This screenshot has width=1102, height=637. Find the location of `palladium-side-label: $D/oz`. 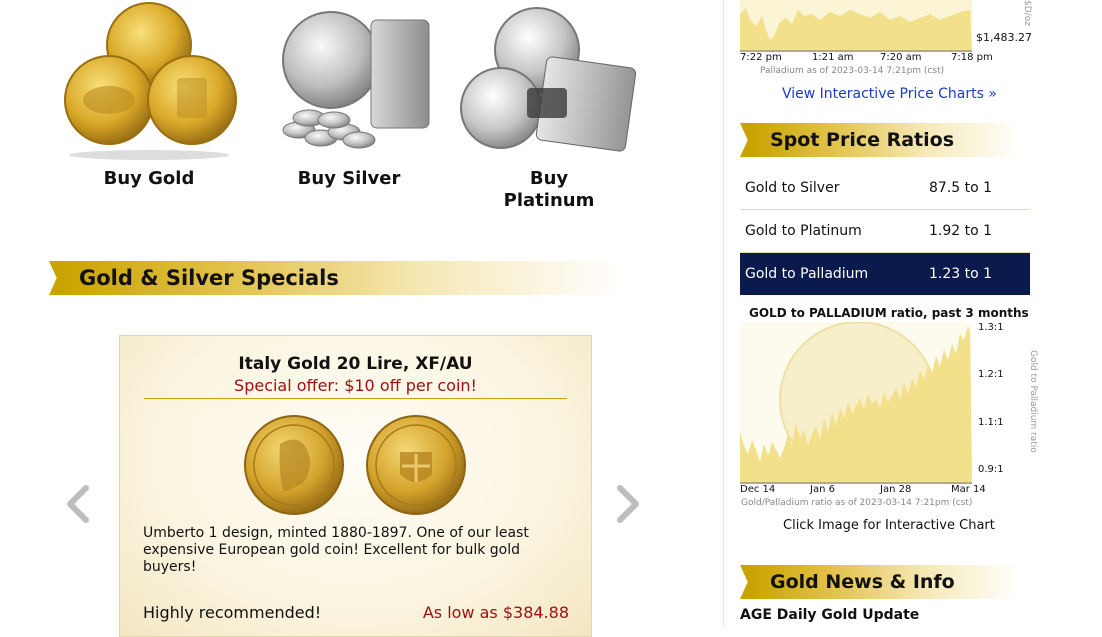

palladium-side-label: $D/oz is located at coordinates (1027, 13).